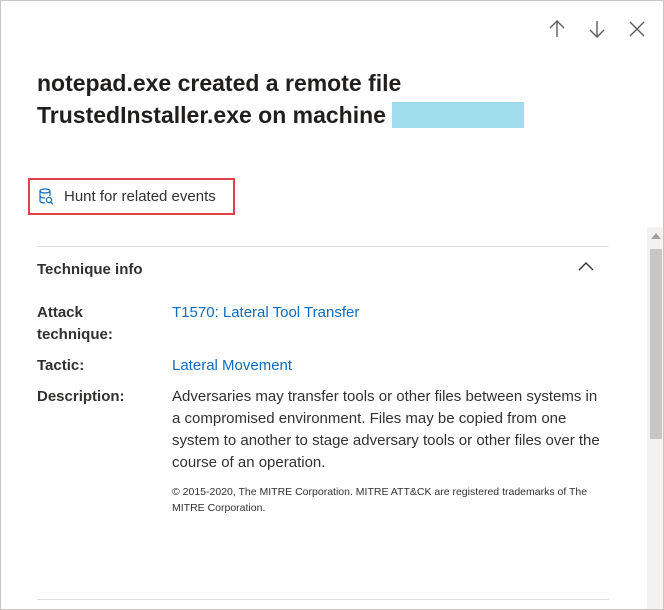 The width and height of the screenshot is (664, 610). What do you see at coordinates (90, 269) in the screenshot?
I see `section-title: Technique info` at bounding box center [90, 269].